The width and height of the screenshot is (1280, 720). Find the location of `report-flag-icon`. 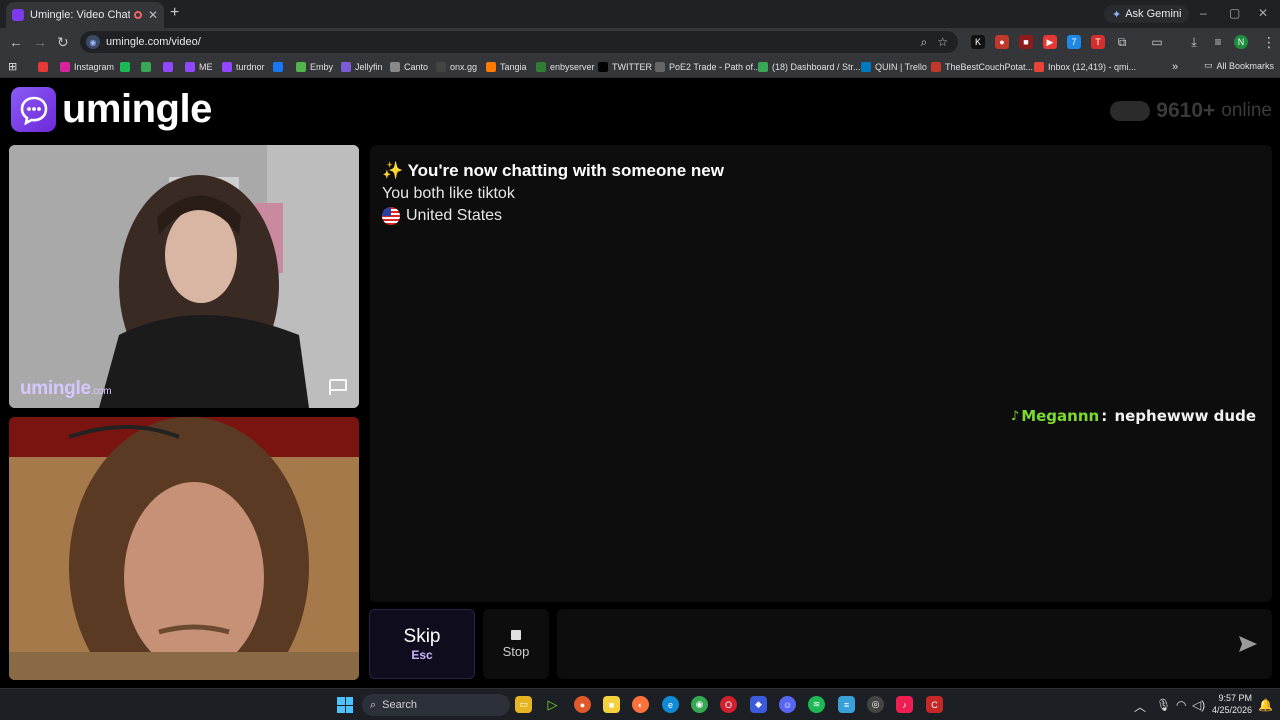

report-flag-icon is located at coordinates (338, 387).